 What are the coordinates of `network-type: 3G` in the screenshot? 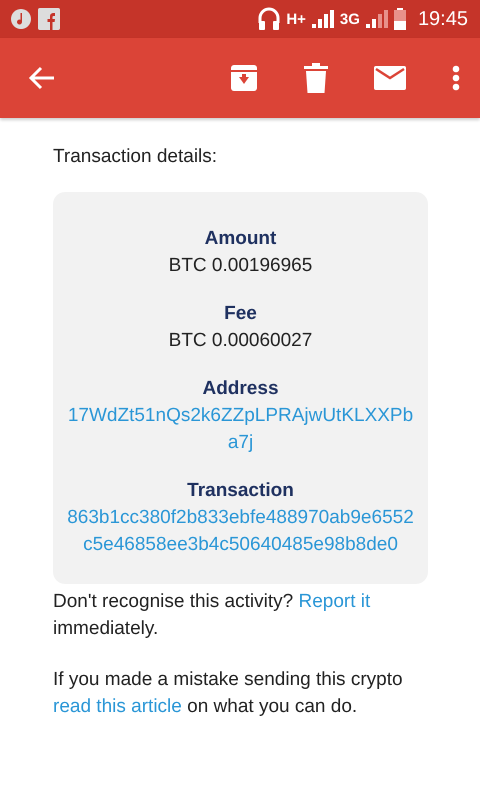 It's located at (350, 19).